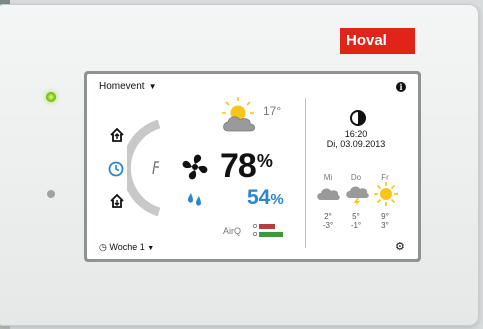 The image size is (483, 329). I want to click on forecast-day-2: Do, so click(356, 177).